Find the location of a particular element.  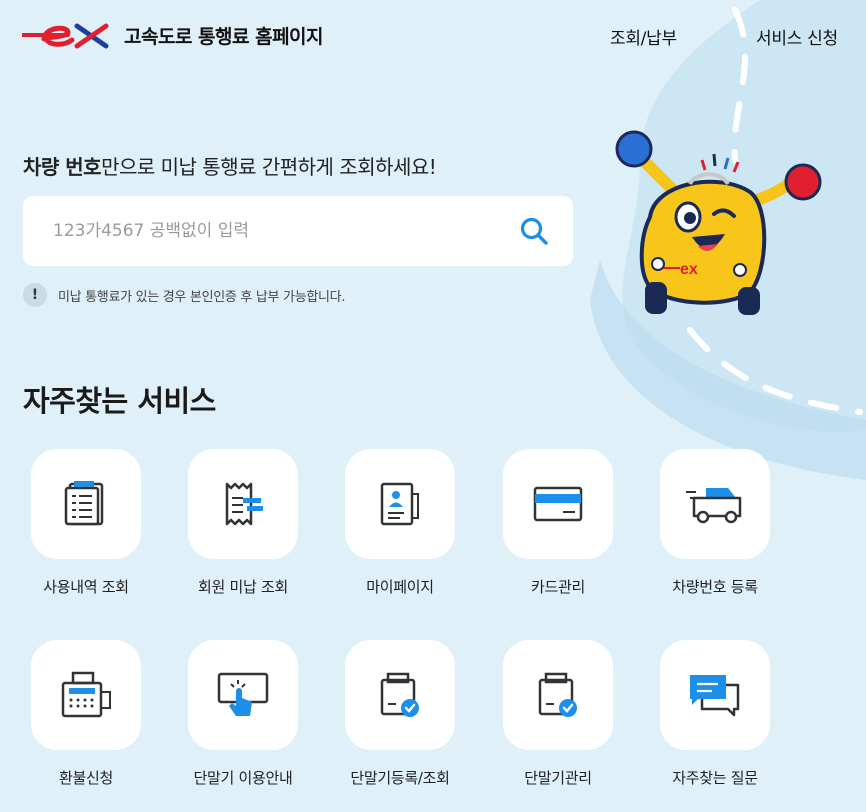

headline-bold: 차량 번호 is located at coordinates (62, 167).